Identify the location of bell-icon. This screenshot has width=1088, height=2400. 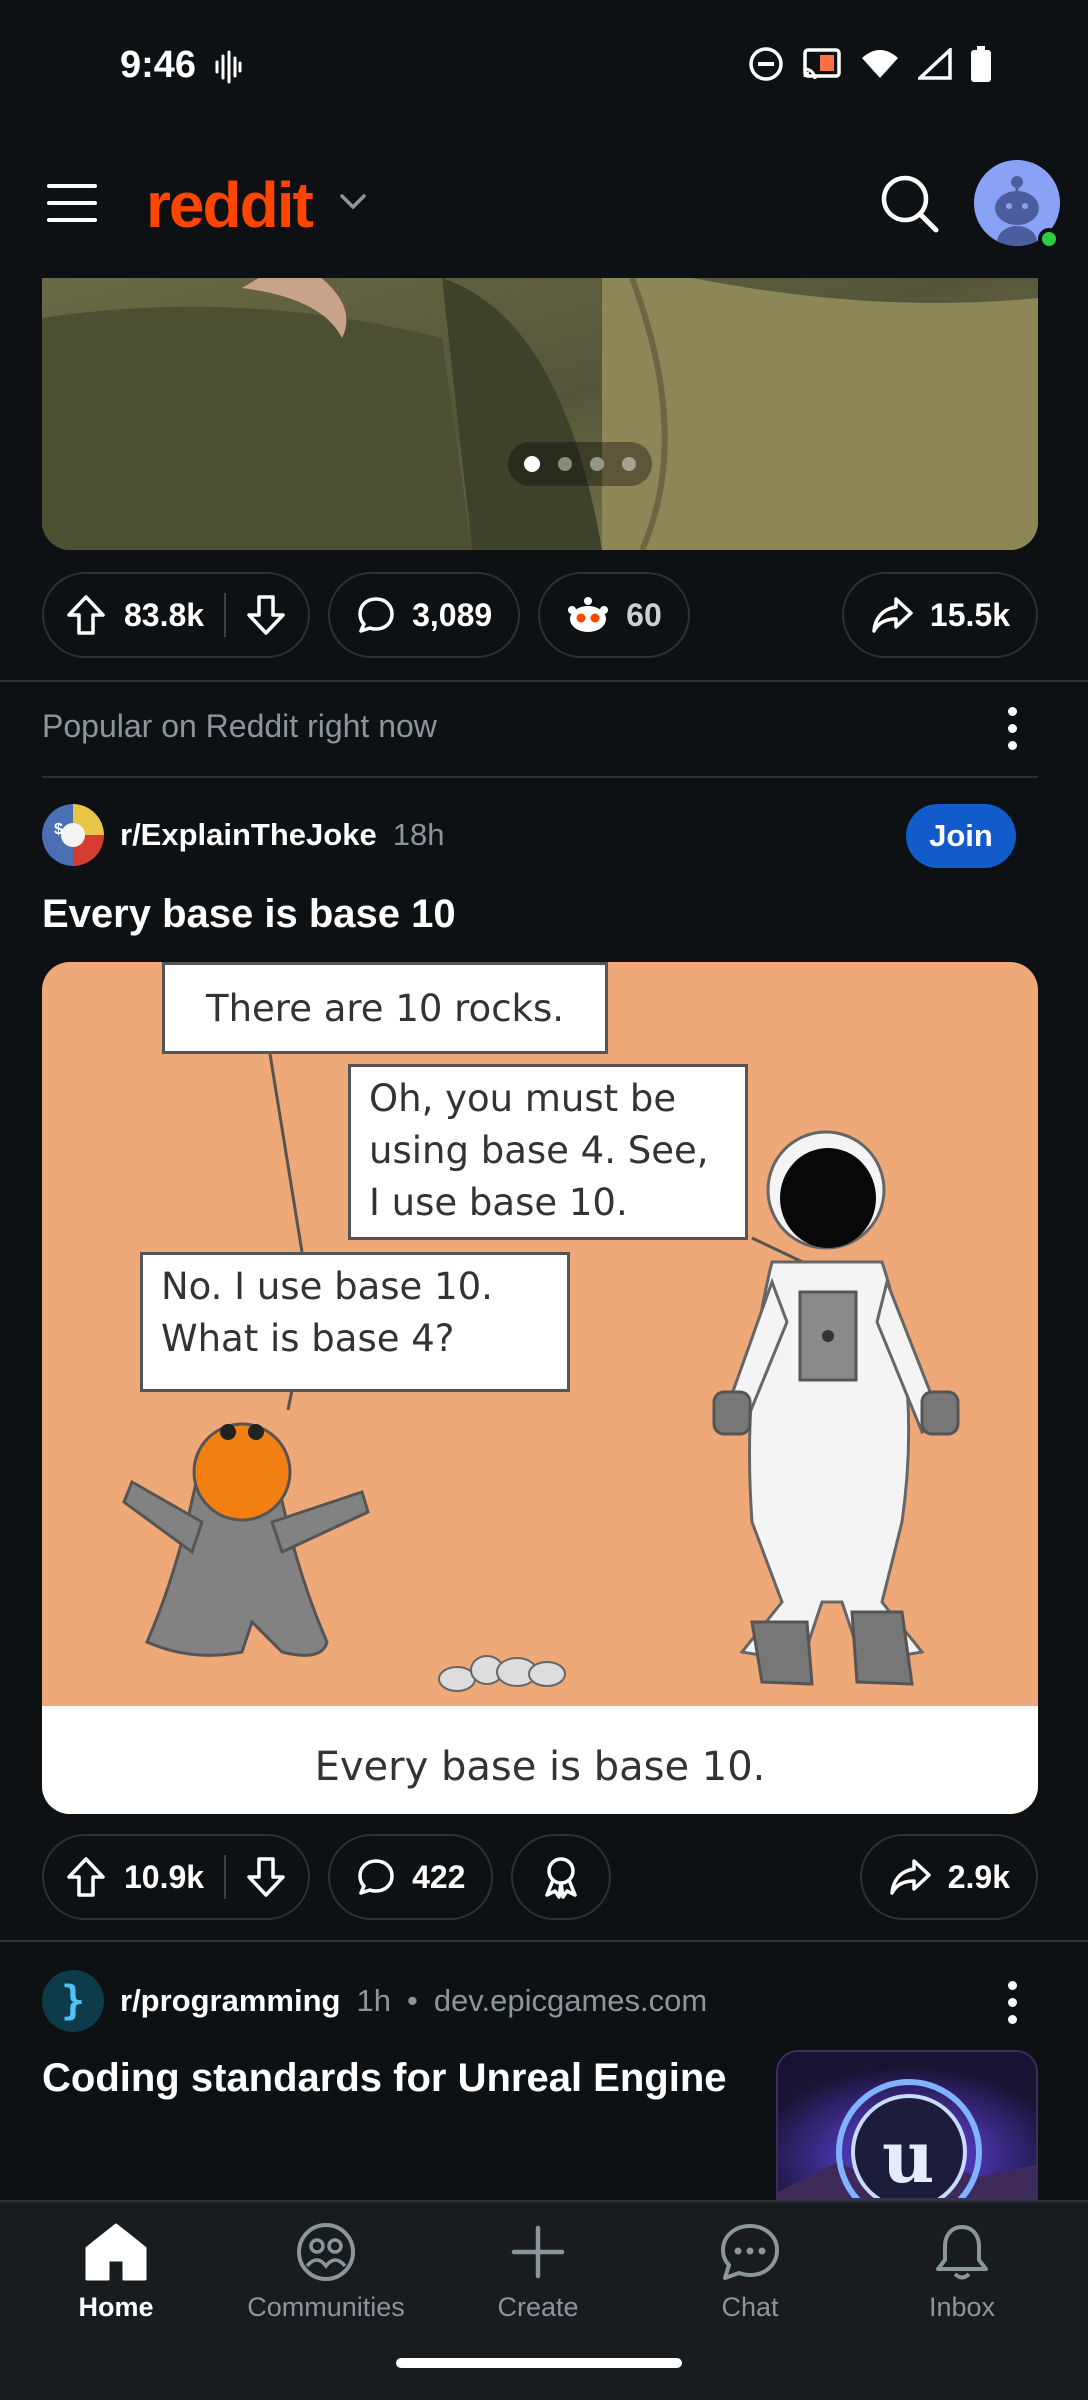
(962, 2252).